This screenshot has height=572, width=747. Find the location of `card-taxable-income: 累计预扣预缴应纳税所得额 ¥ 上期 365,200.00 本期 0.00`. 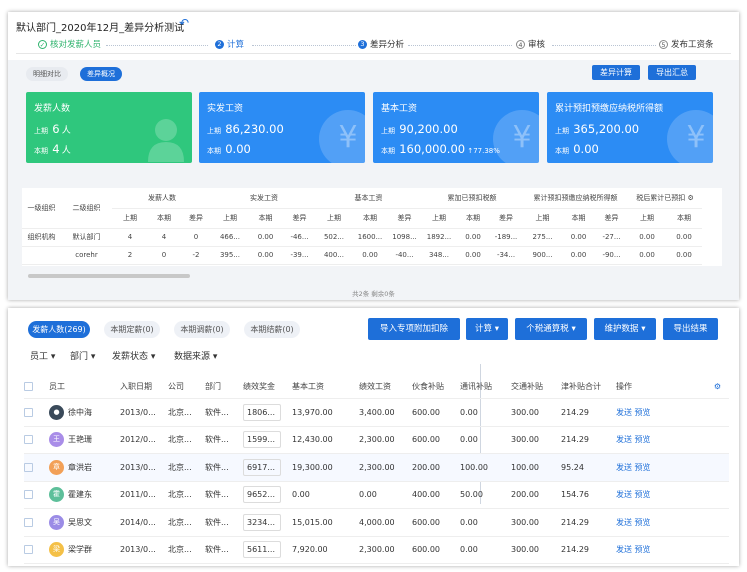

card-taxable-income: 累计预扣预缴应纳税所得额 ¥ 上期 365,200.00 本期 0.00 is located at coordinates (630, 127).